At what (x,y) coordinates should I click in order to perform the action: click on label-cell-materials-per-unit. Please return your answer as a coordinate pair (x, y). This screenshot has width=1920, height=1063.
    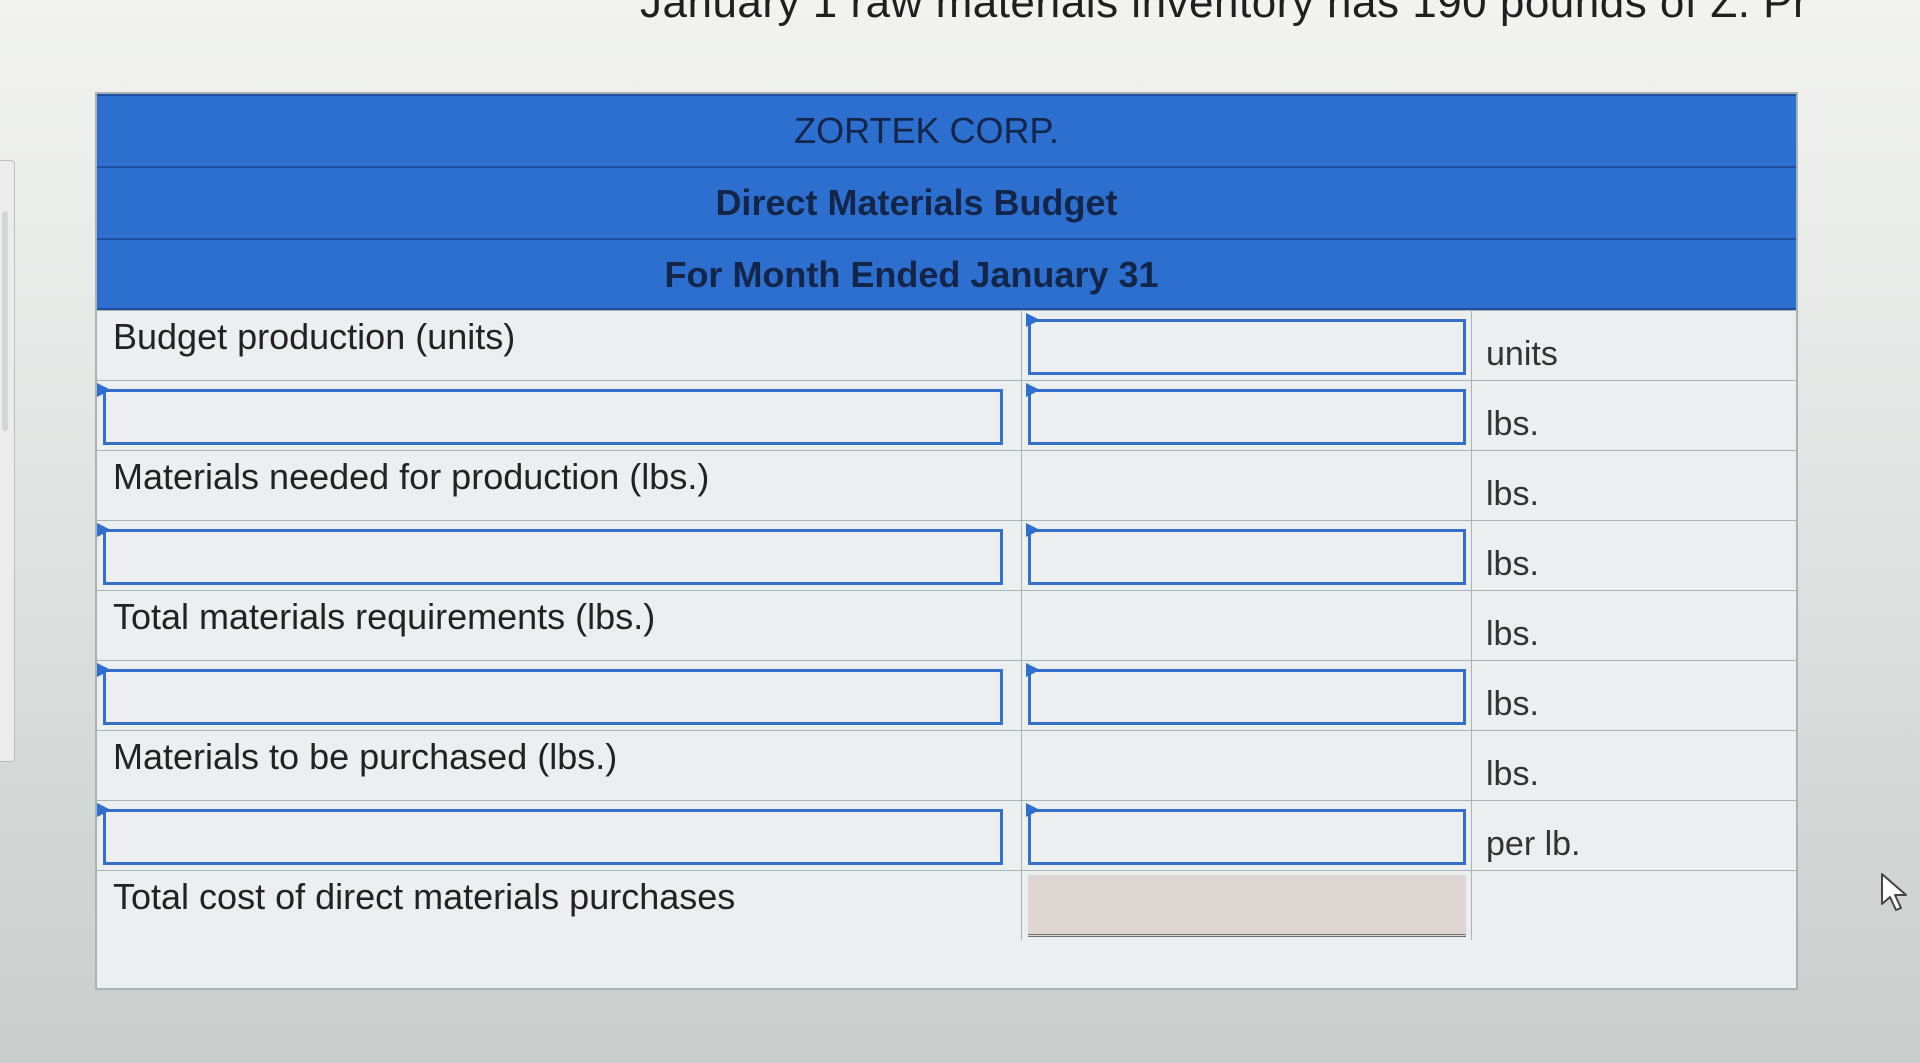
    Looking at the image, I should click on (559, 415).